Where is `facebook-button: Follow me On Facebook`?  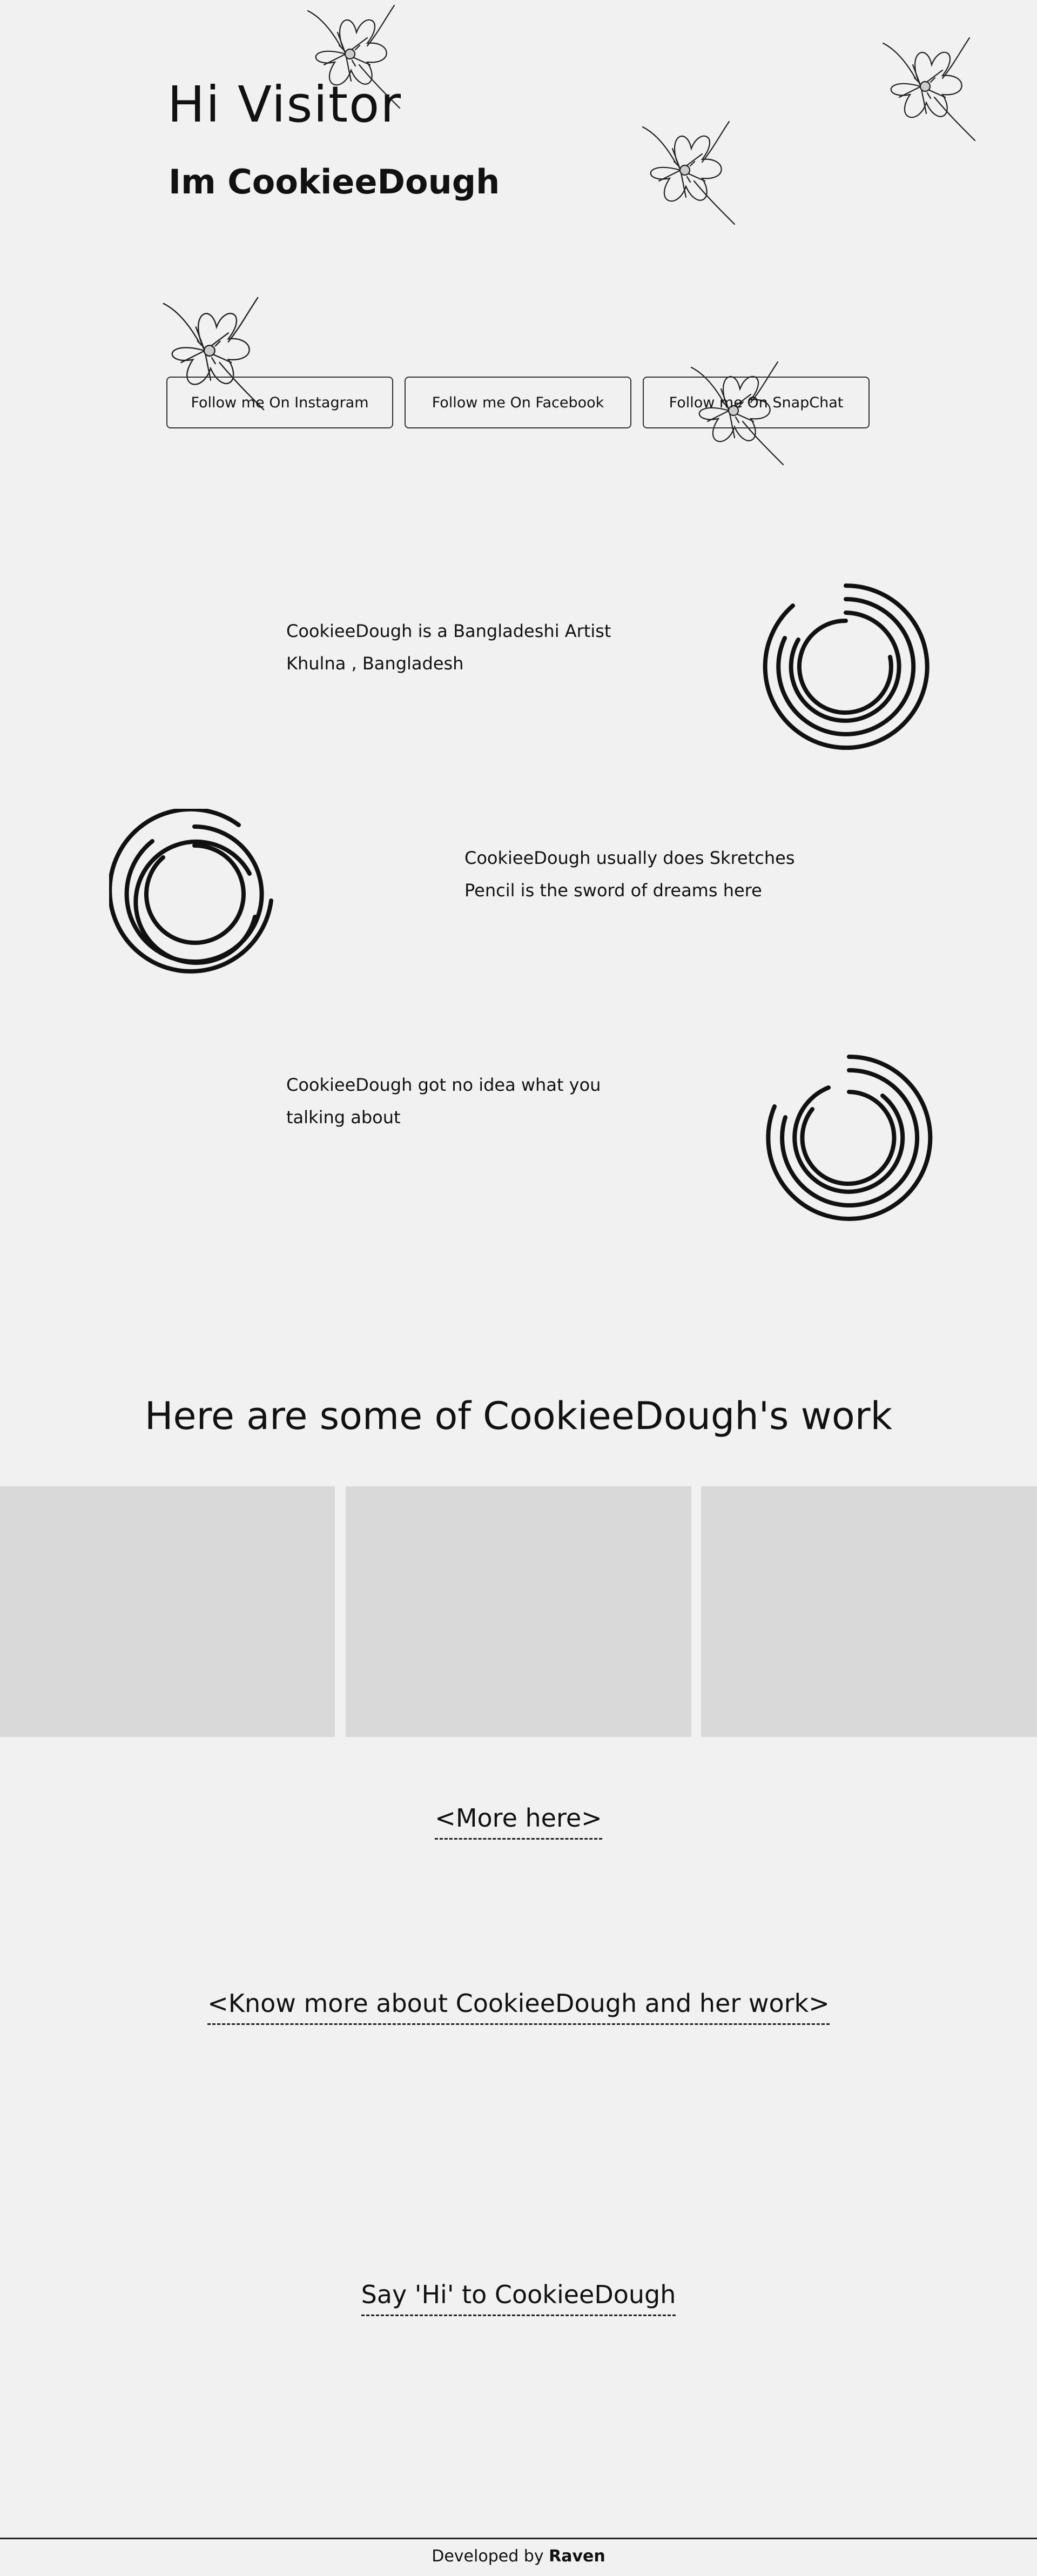
facebook-button: Follow me On Facebook is located at coordinates (518, 403).